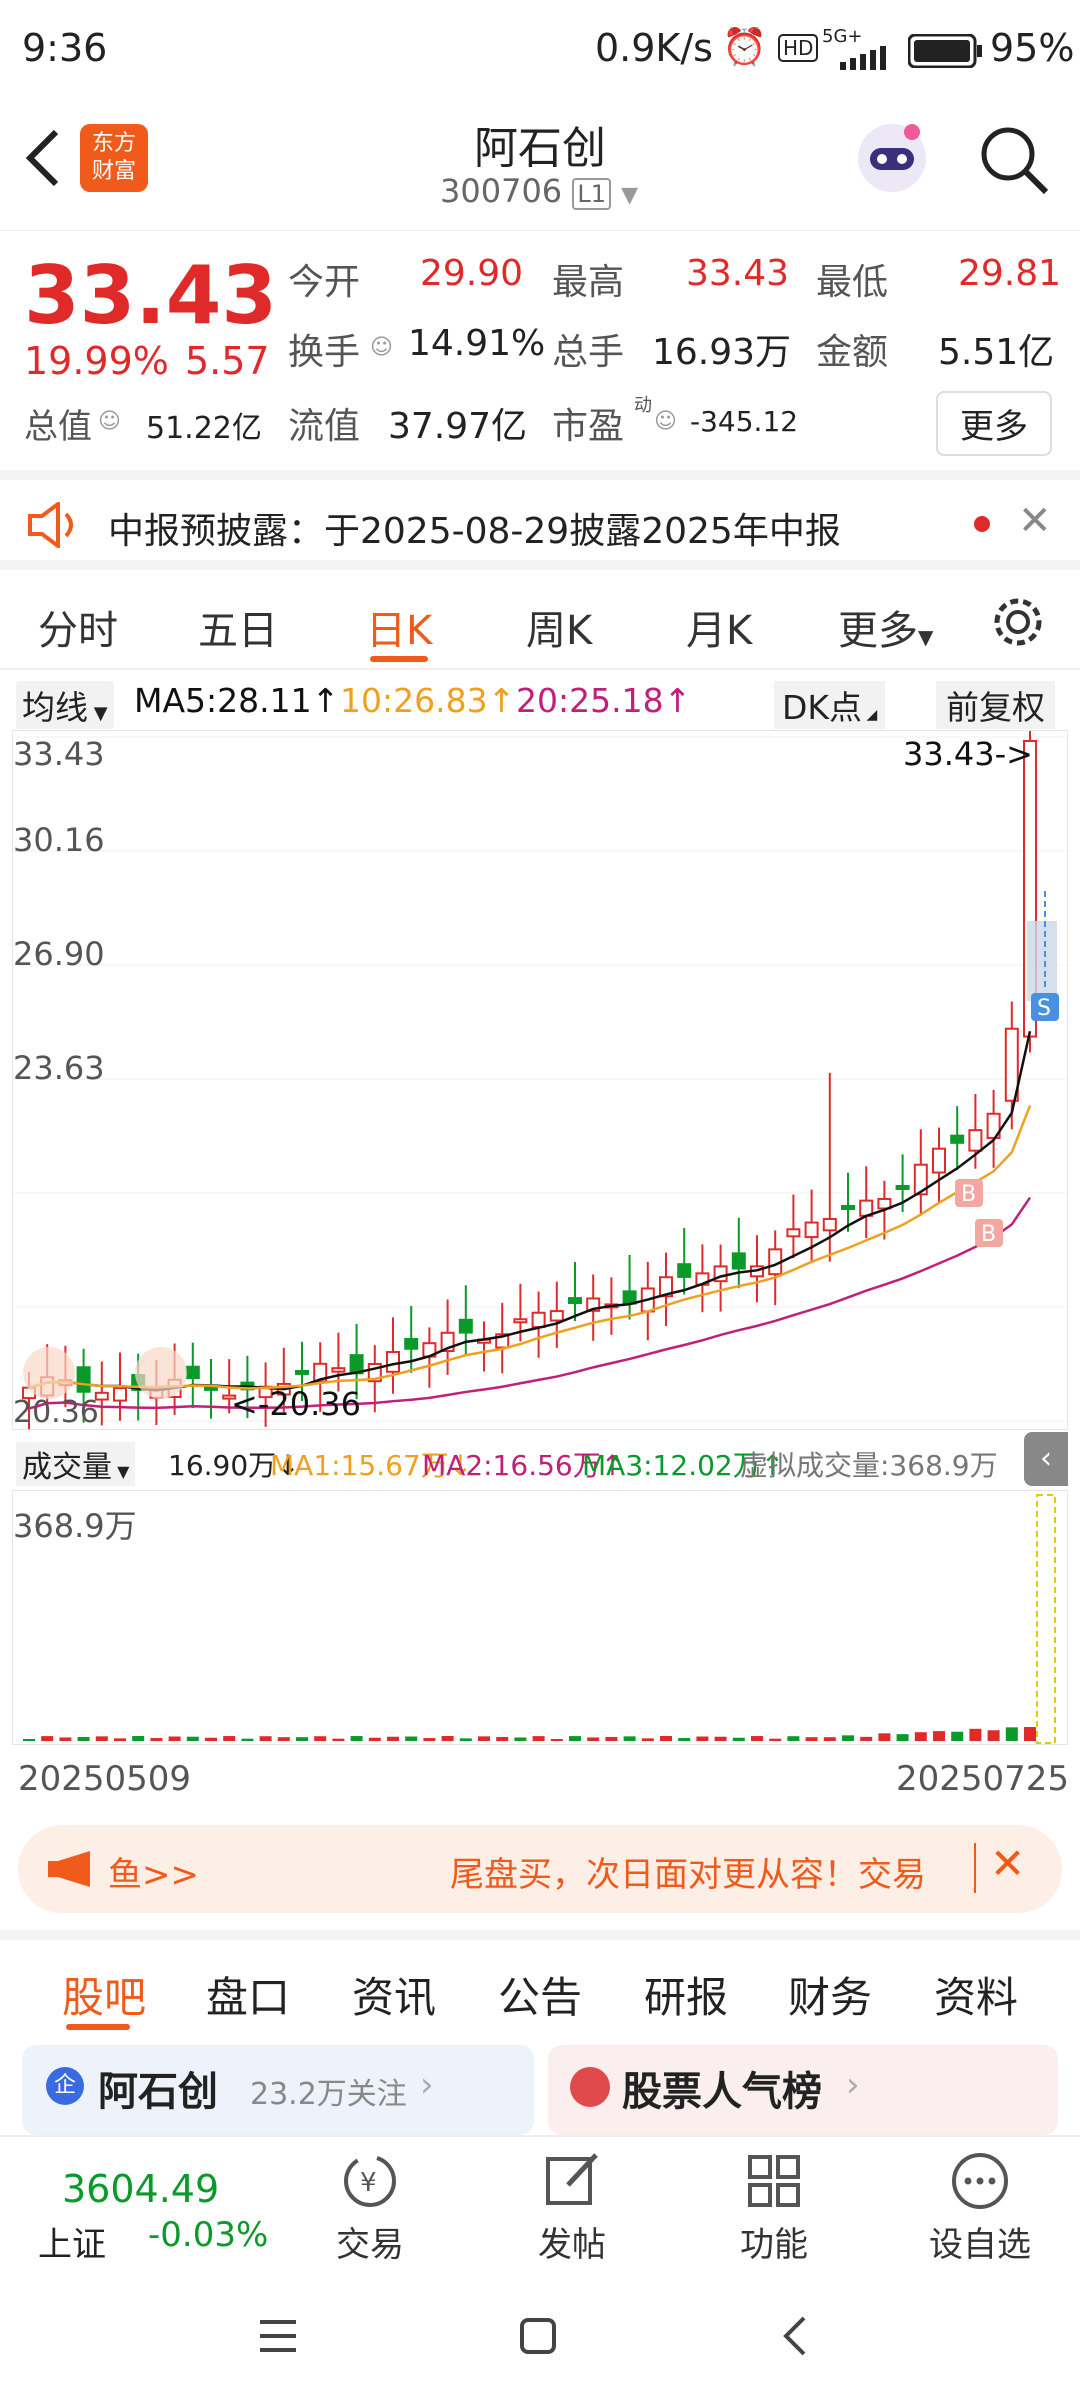 This screenshot has height=2400, width=1080. What do you see at coordinates (968, 1194) in the screenshot?
I see `buy-marker-label: B` at bounding box center [968, 1194].